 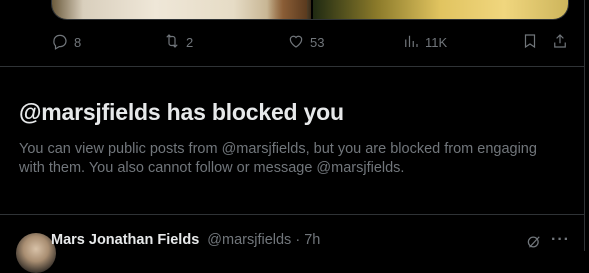 I want to click on tweet-action-bar: 8 2 53 11K, so click(x=310, y=42).